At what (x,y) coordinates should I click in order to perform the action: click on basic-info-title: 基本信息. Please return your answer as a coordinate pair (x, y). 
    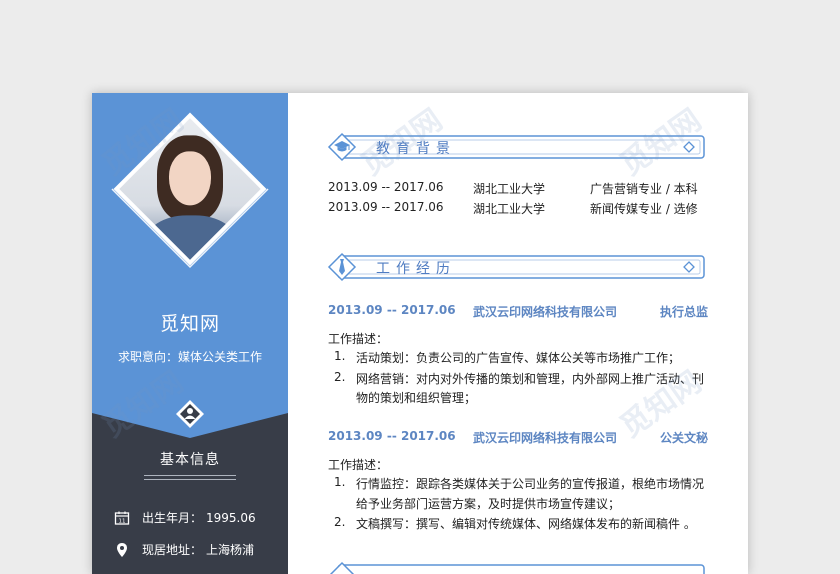
    Looking at the image, I should click on (190, 460).